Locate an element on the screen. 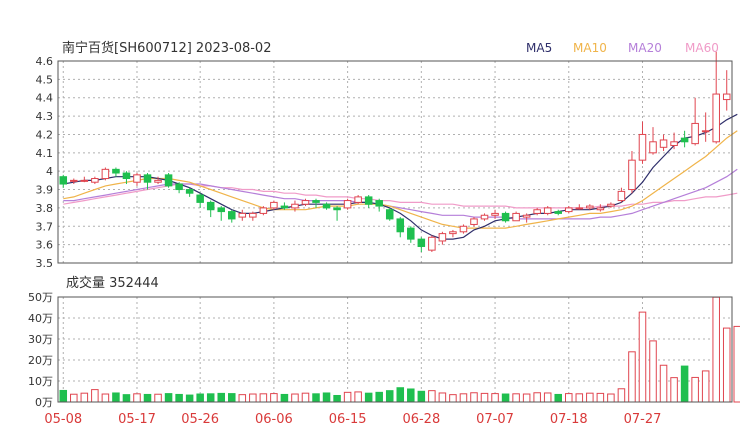 The image size is (740, 440). volume-title: 成交量 352444 is located at coordinates (112, 283).